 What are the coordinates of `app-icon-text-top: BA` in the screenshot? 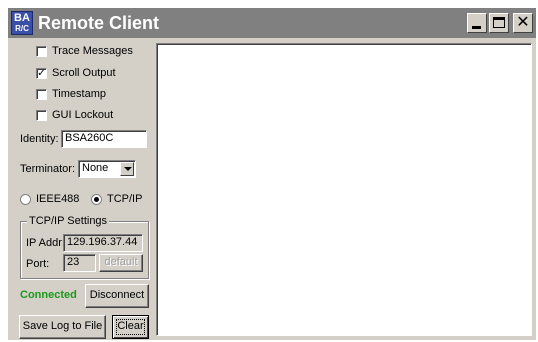 It's located at (22, 18).